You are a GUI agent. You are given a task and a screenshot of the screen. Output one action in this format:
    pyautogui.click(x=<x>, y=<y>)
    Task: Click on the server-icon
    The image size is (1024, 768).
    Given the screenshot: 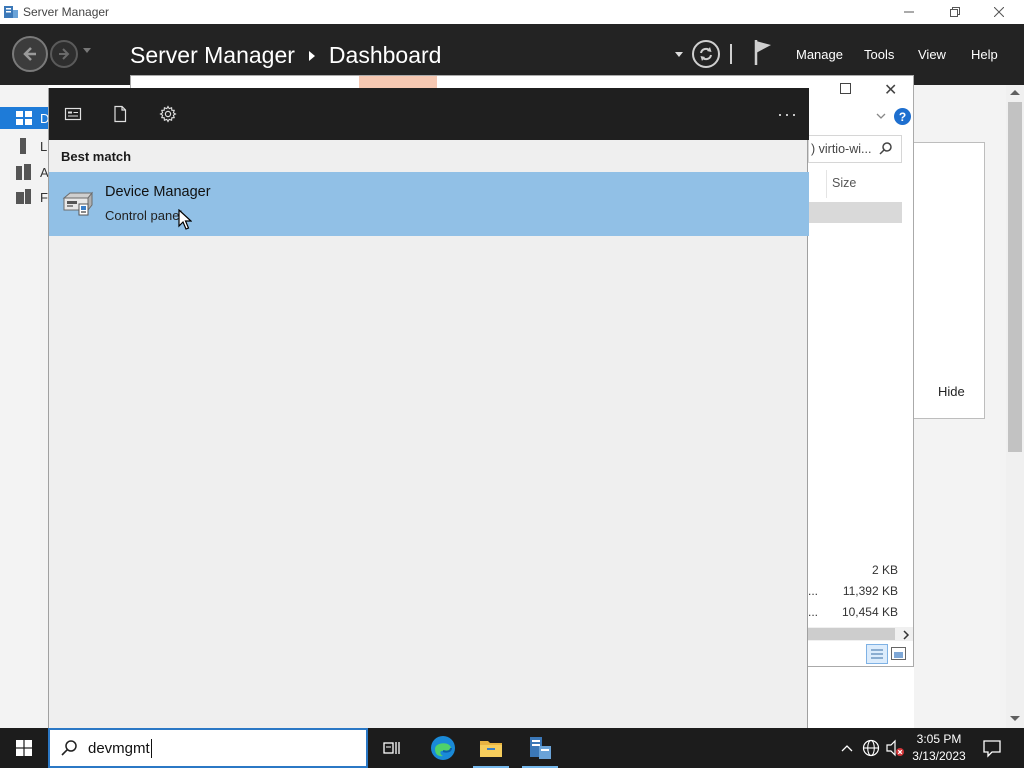 What is the action you would take?
    pyautogui.click(x=23, y=146)
    